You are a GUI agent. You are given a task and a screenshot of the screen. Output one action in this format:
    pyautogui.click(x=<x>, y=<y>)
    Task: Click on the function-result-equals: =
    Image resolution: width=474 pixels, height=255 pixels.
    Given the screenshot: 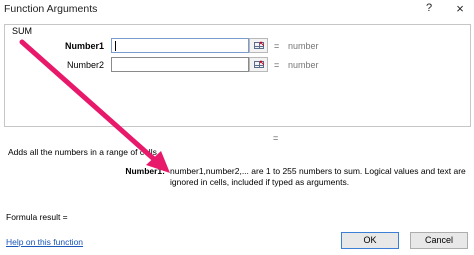 What is the action you would take?
    pyautogui.click(x=276, y=138)
    